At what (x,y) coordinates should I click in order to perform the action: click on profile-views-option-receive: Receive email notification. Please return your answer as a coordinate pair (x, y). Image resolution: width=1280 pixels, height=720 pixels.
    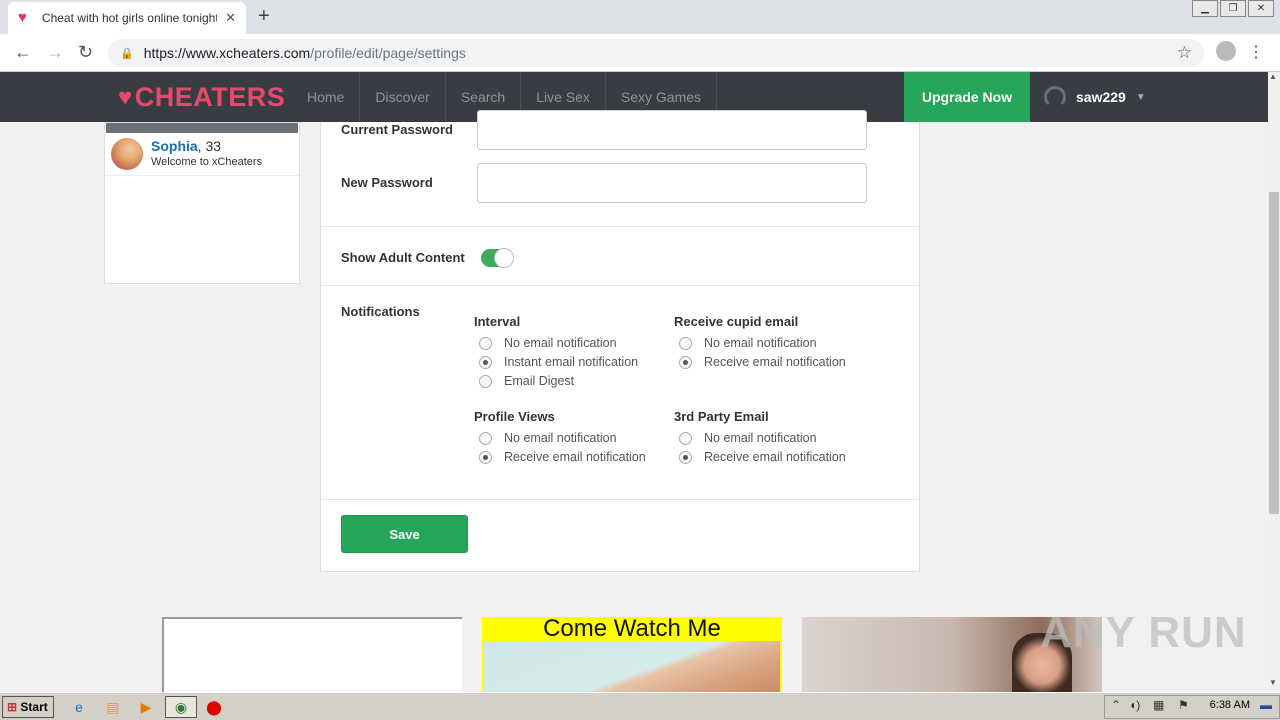
    Looking at the image, I should click on (562, 457).